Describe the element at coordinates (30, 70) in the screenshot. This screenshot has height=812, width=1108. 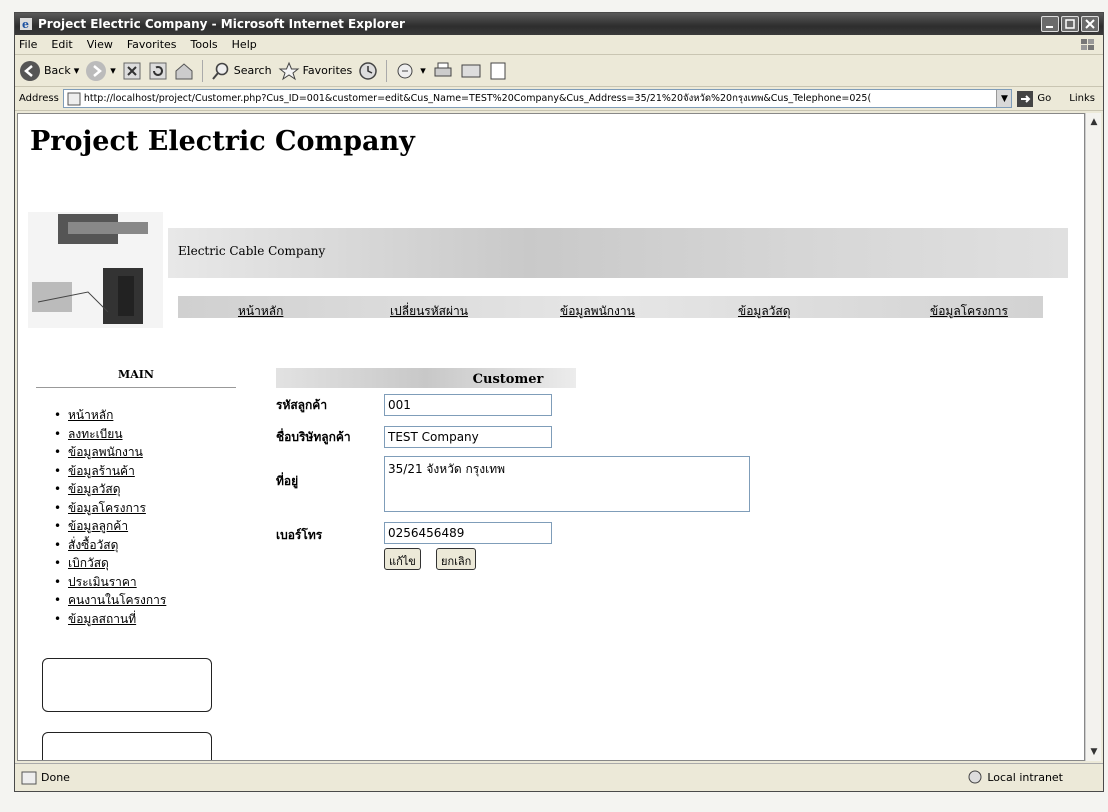
I see `back-arrow-icon` at that location.